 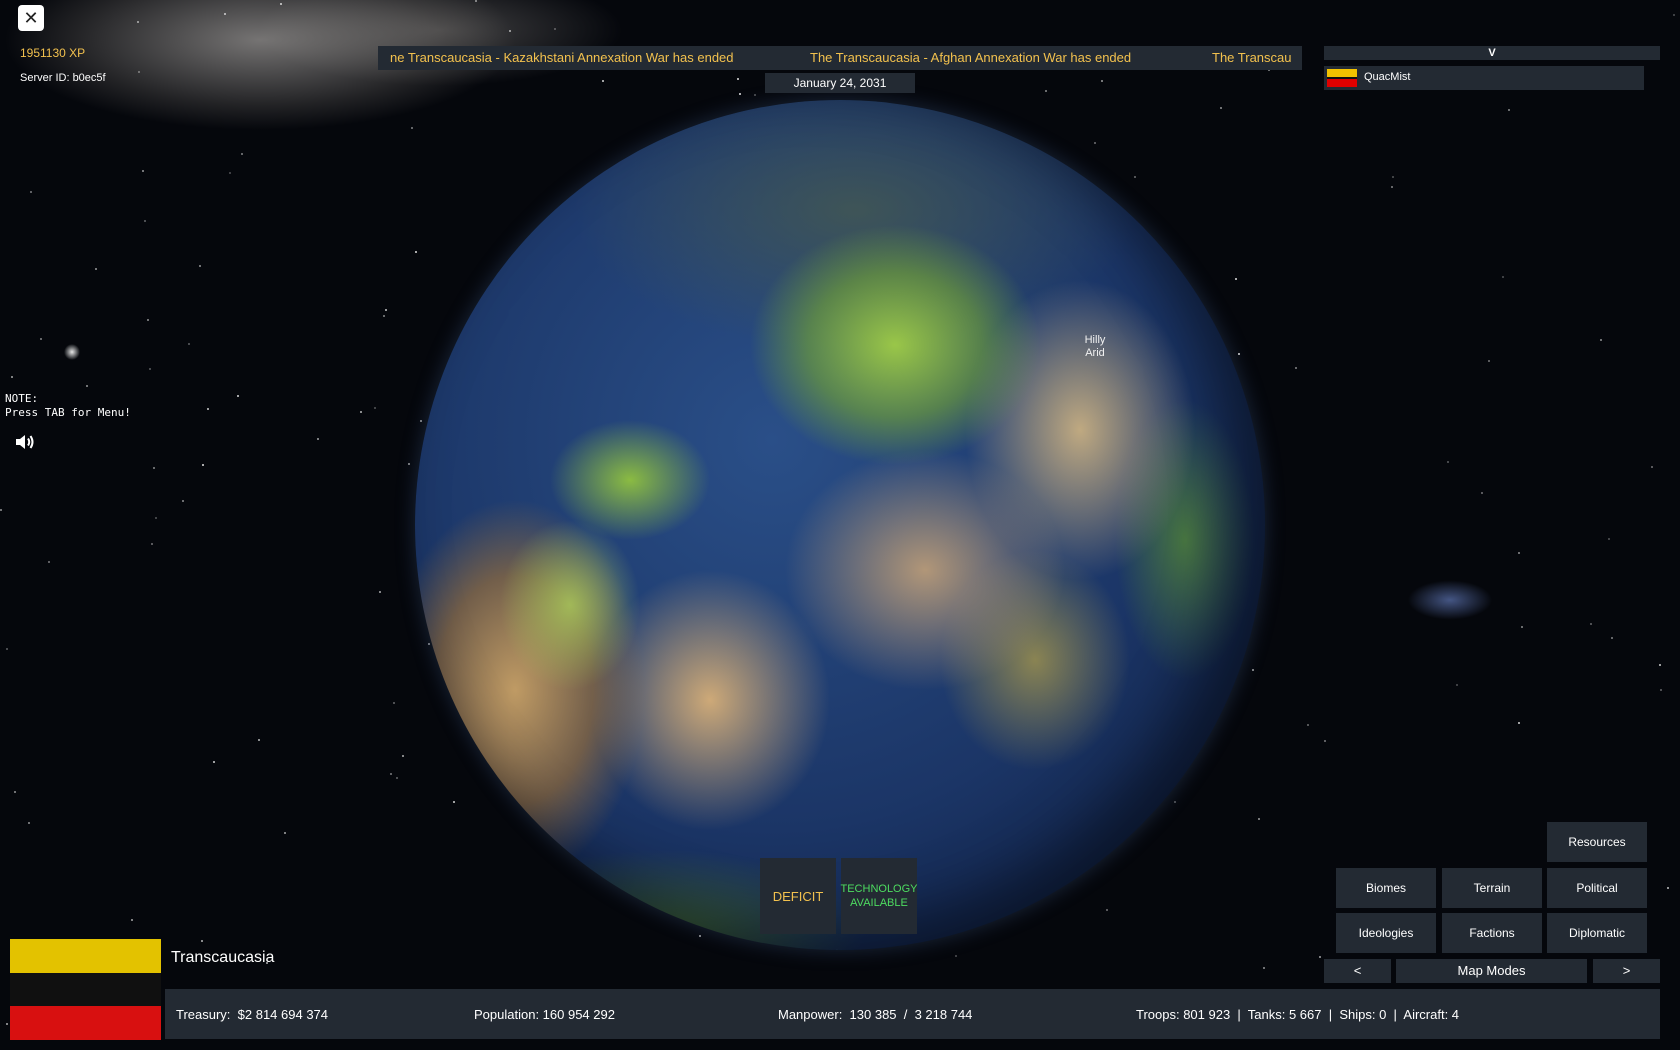 I want to click on player-list-toggle: V, so click(x=1492, y=53).